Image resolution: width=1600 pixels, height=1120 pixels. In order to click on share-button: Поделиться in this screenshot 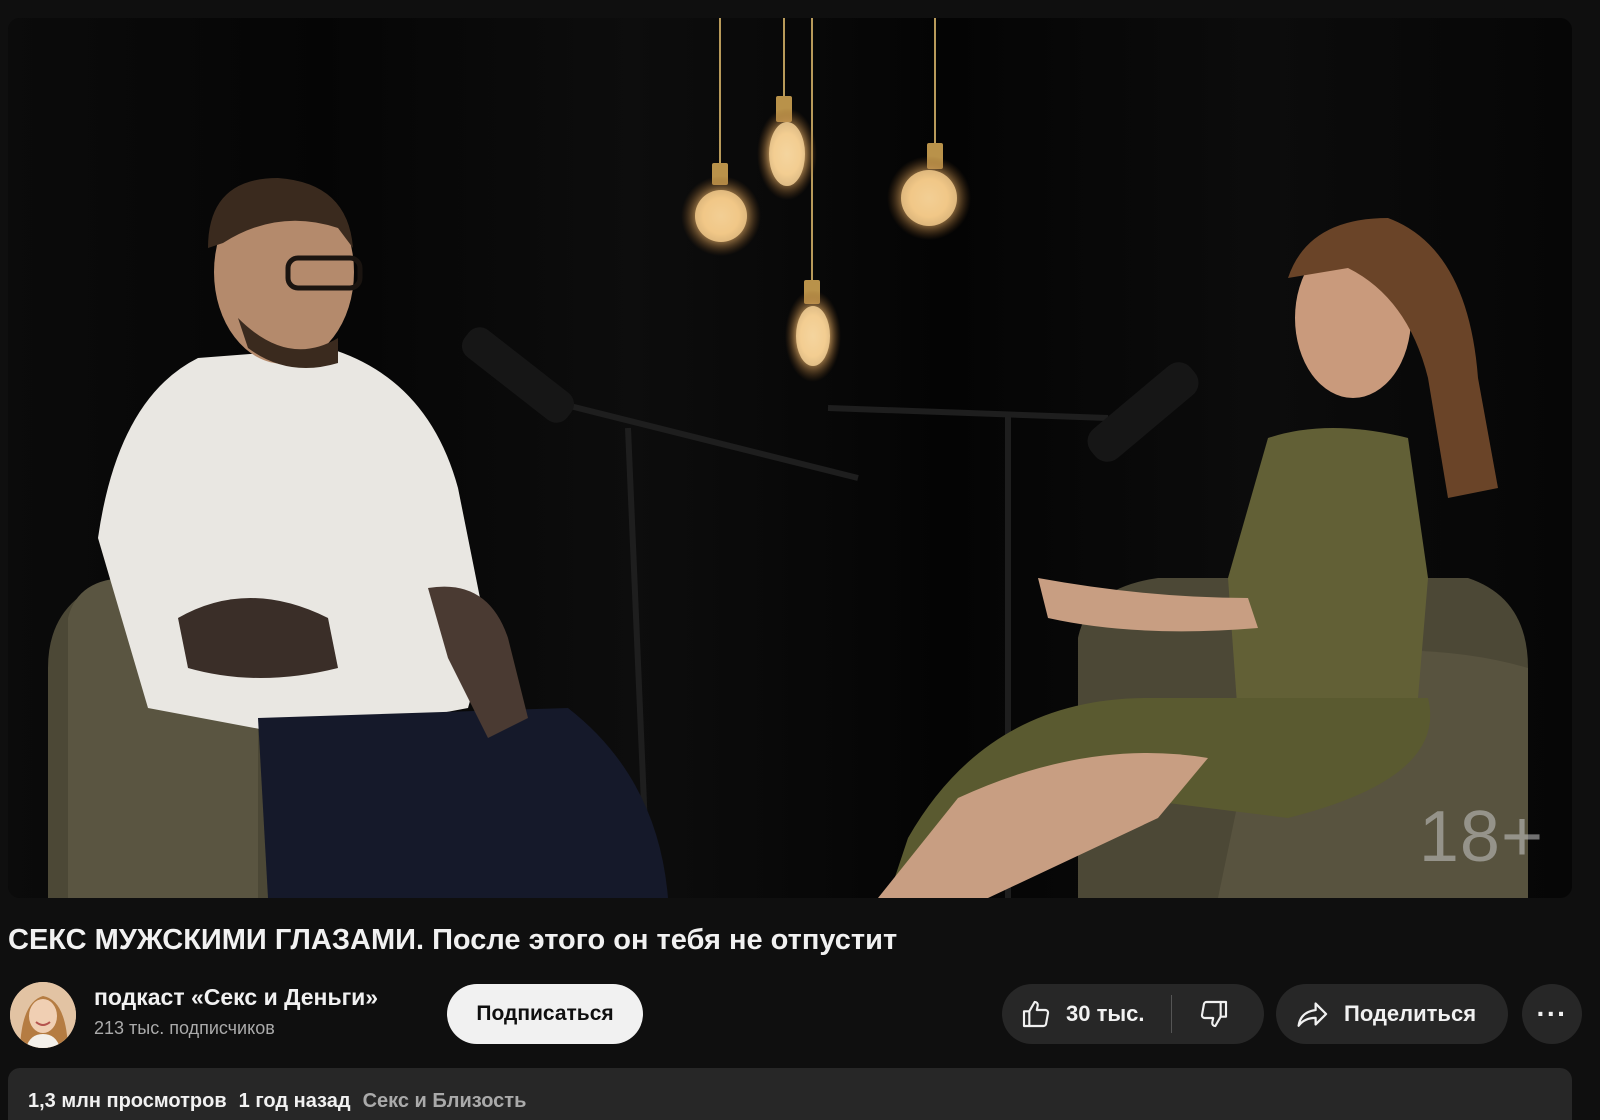, I will do `click(1392, 1014)`.